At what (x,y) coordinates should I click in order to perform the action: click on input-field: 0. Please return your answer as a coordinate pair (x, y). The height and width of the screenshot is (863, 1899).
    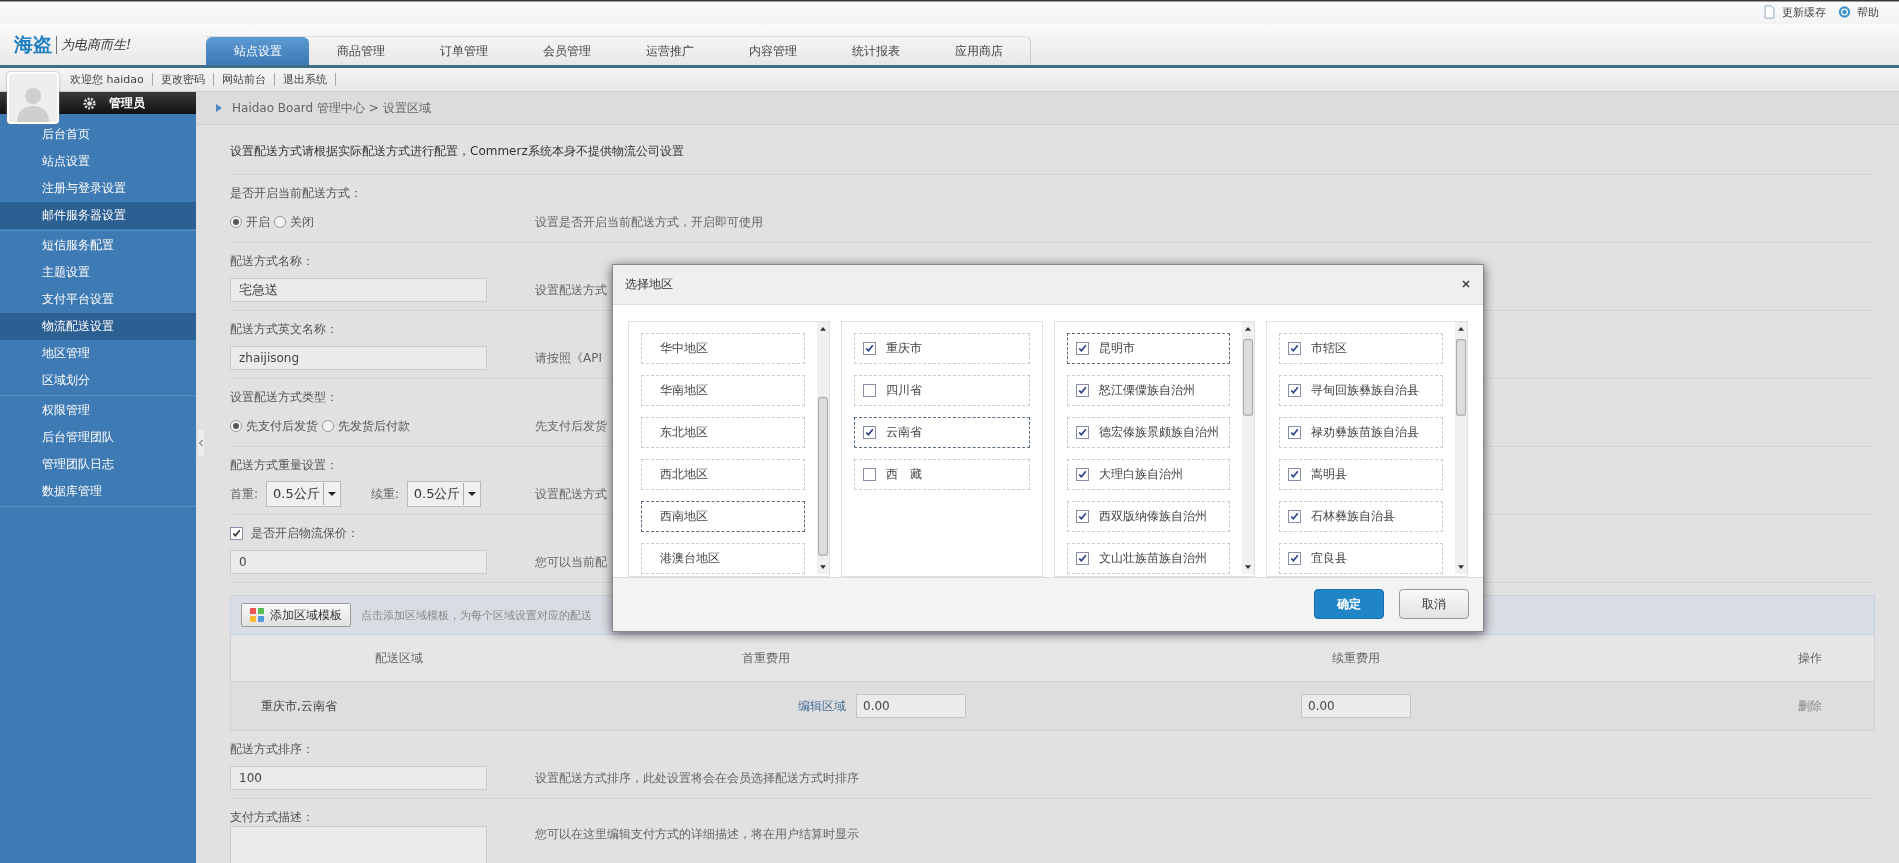
    Looking at the image, I should click on (358, 562).